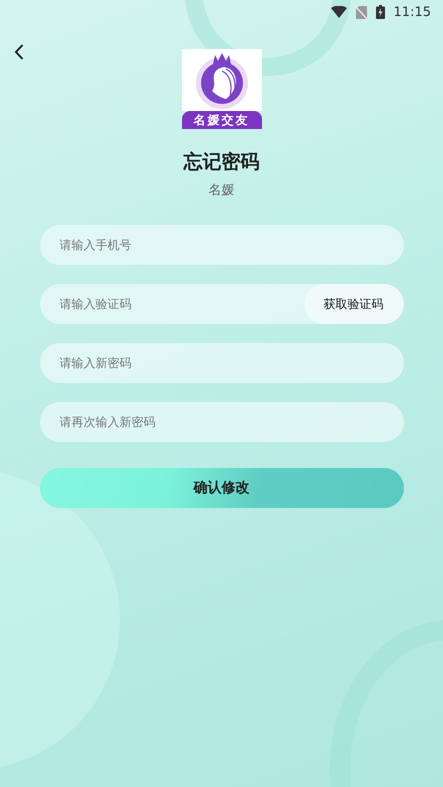 Image resolution: width=443 pixels, height=787 pixels. Describe the element at coordinates (222, 162) in the screenshot. I see `page-title: 忘记密码` at that location.